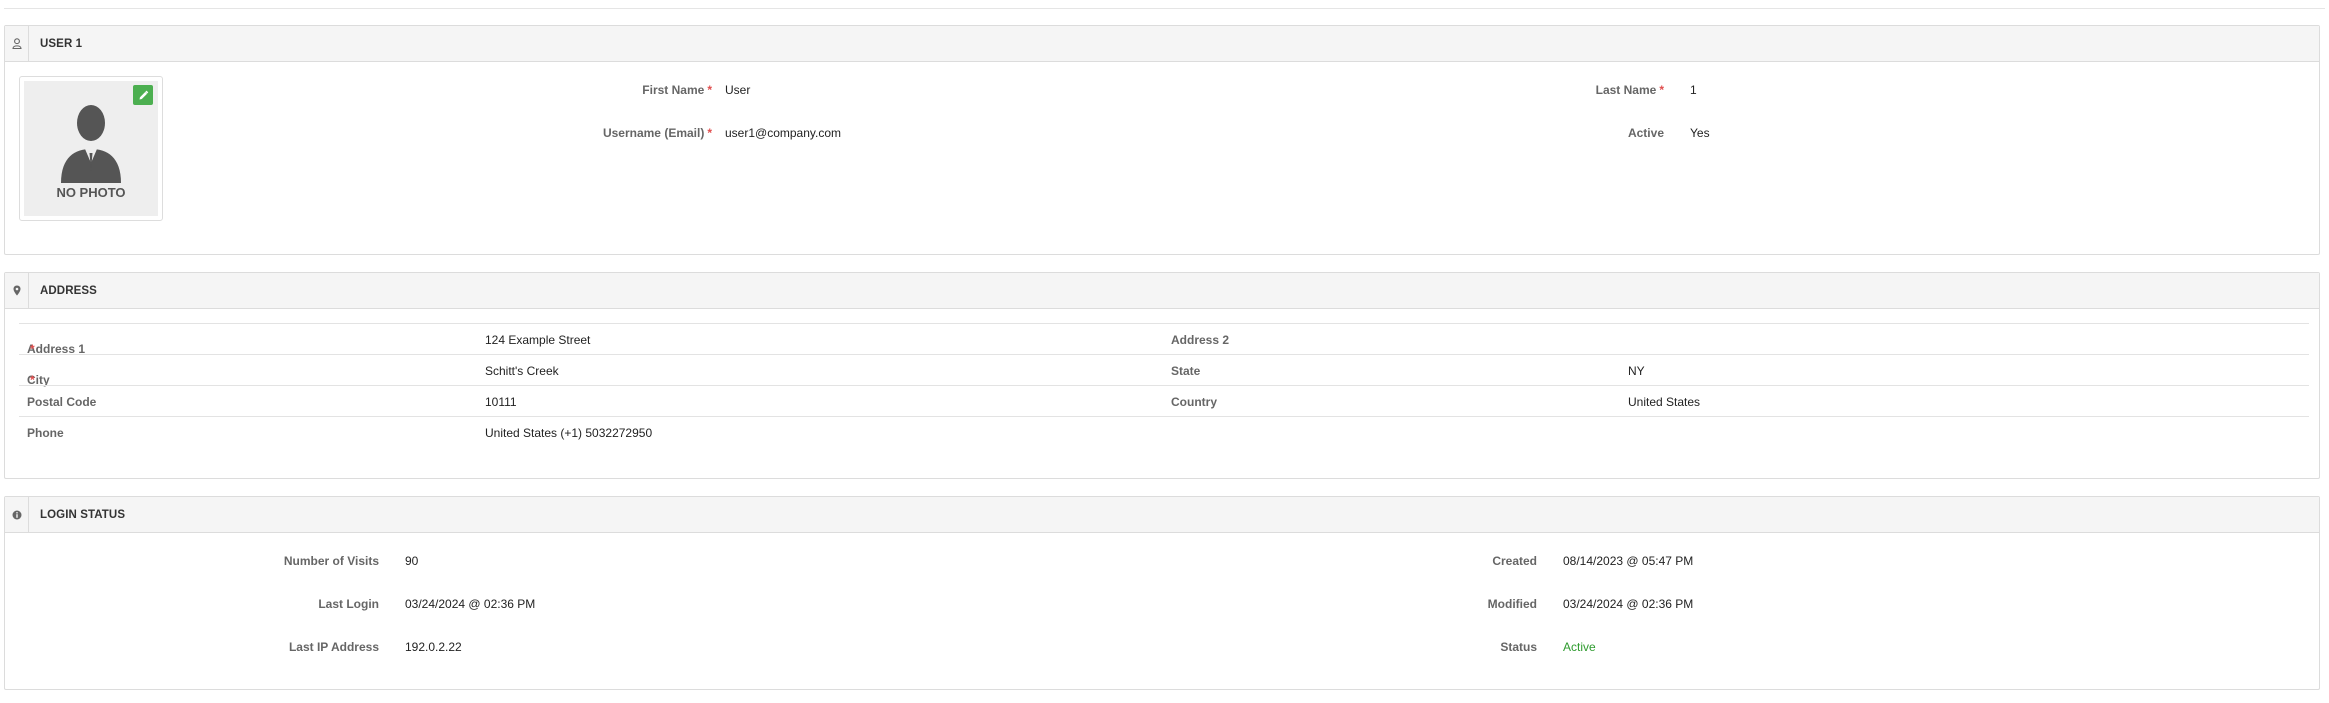 The height and width of the screenshot is (703, 2329). I want to click on status-label: Status, so click(1518, 647).